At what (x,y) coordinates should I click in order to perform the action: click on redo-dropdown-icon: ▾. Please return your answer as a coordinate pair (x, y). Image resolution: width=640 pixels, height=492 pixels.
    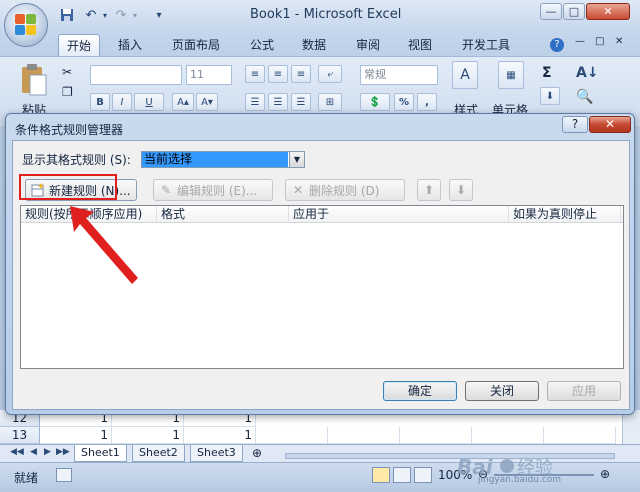
    Looking at the image, I should click on (135, 15).